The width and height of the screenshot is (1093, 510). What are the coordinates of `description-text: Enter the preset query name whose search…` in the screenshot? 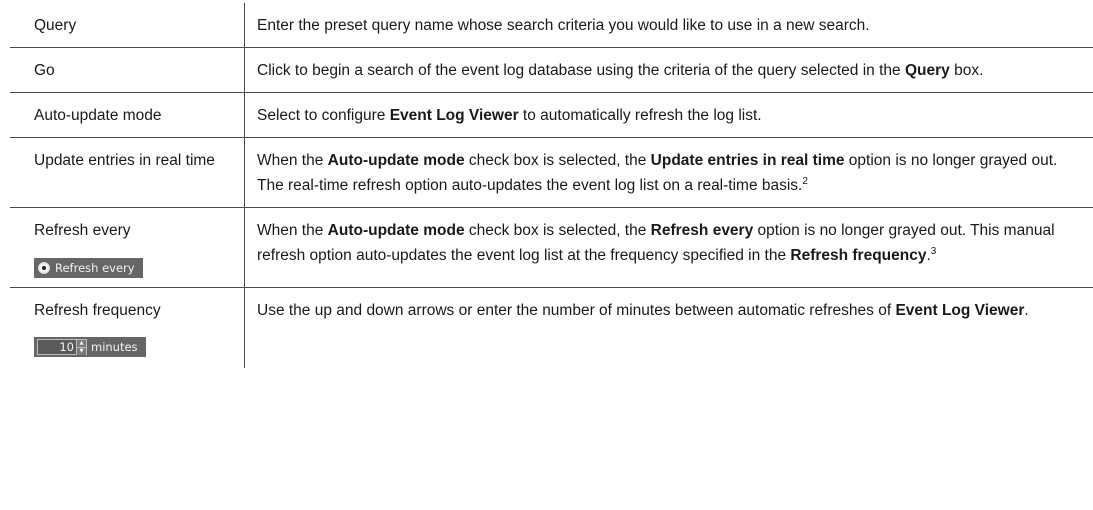 It's located at (563, 25).